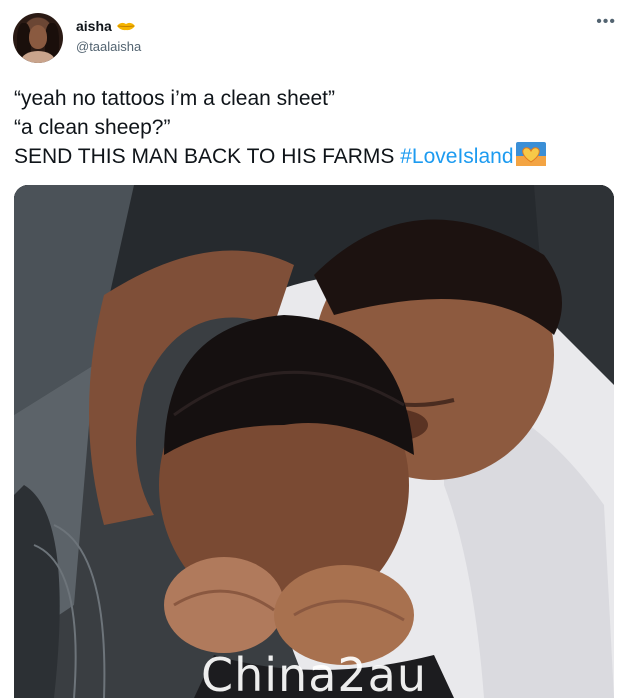  I want to click on more-options-icon: •••, so click(606, 22).